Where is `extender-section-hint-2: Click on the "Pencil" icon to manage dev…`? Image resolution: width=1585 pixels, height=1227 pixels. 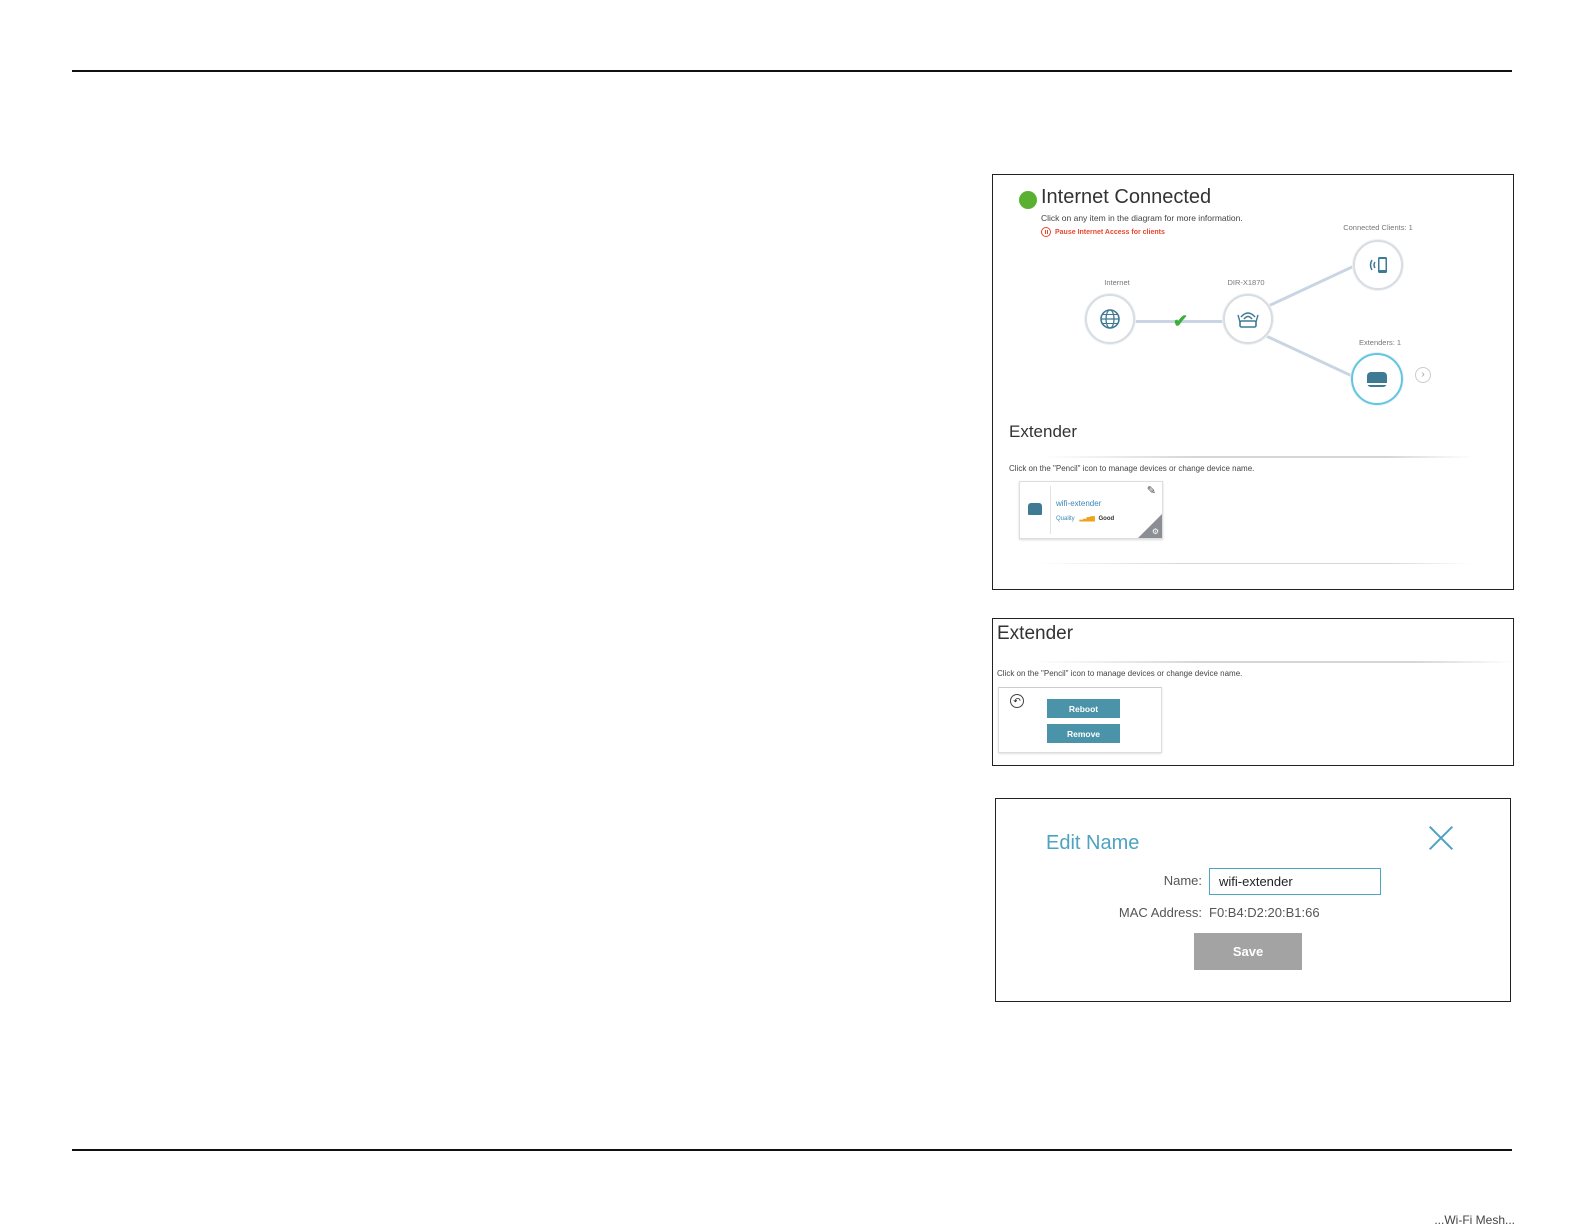 extender-section-hint-2: Click on the "Pencil" icon to manage dev… is located at coordinates (1120, 673).